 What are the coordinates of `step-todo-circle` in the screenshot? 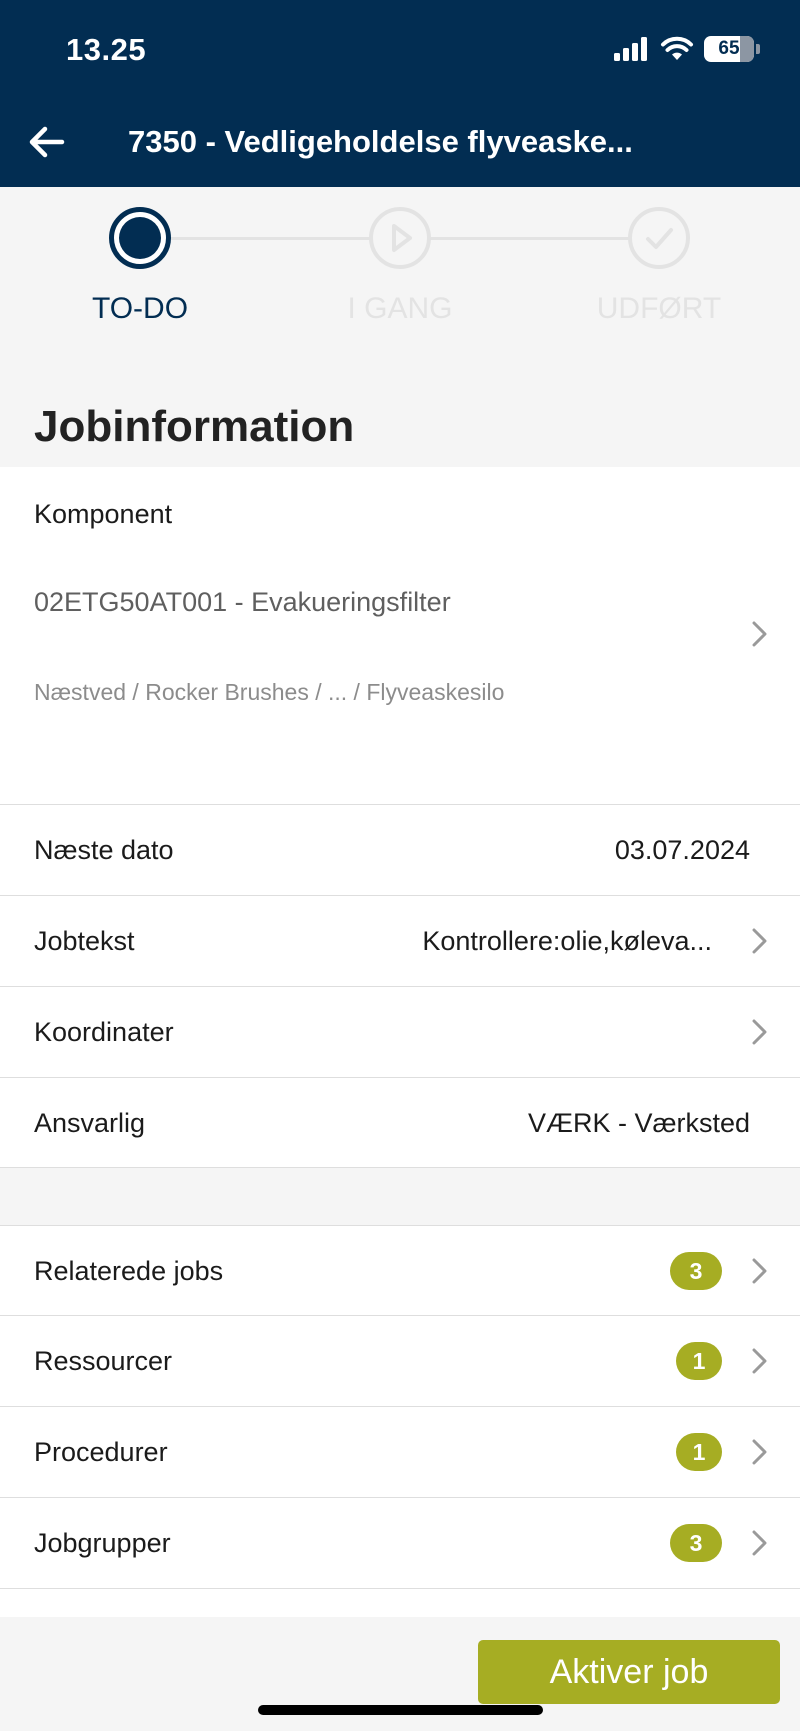 It's located at (140, 238).